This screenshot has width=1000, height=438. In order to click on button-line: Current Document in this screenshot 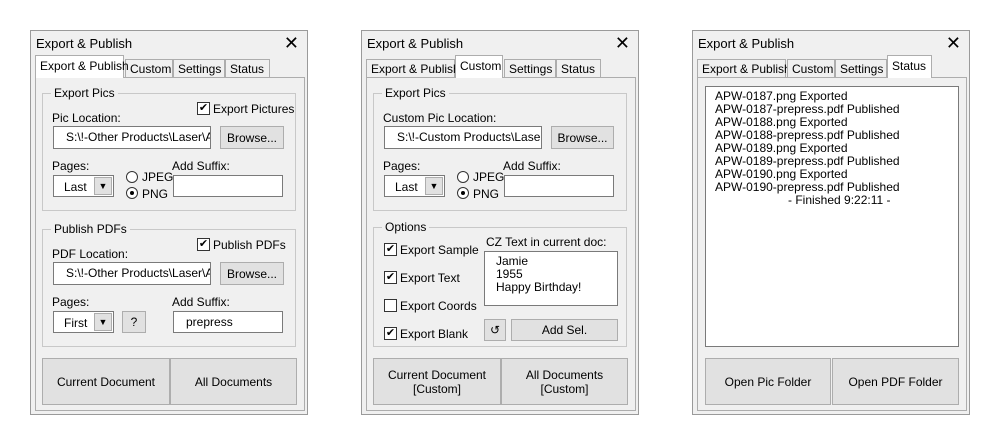, I will do `click(437, 374)`.